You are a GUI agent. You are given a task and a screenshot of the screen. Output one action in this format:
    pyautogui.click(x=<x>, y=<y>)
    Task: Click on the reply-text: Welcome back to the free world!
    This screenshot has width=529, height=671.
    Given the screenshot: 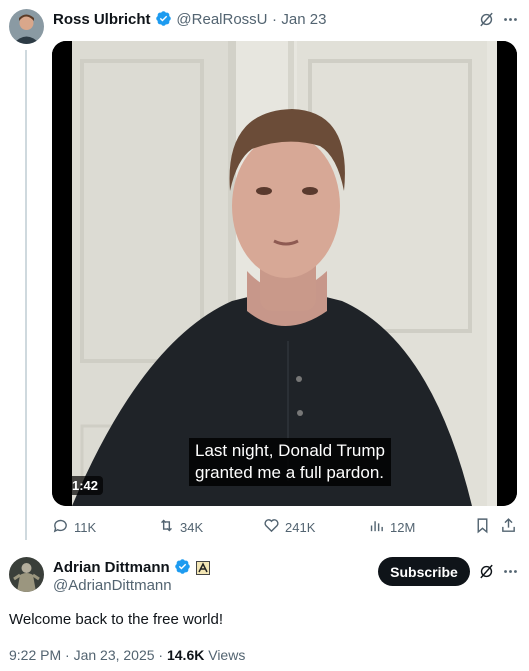 What is the action you would take?
    pyautogui.click(x=116, y=619)
    